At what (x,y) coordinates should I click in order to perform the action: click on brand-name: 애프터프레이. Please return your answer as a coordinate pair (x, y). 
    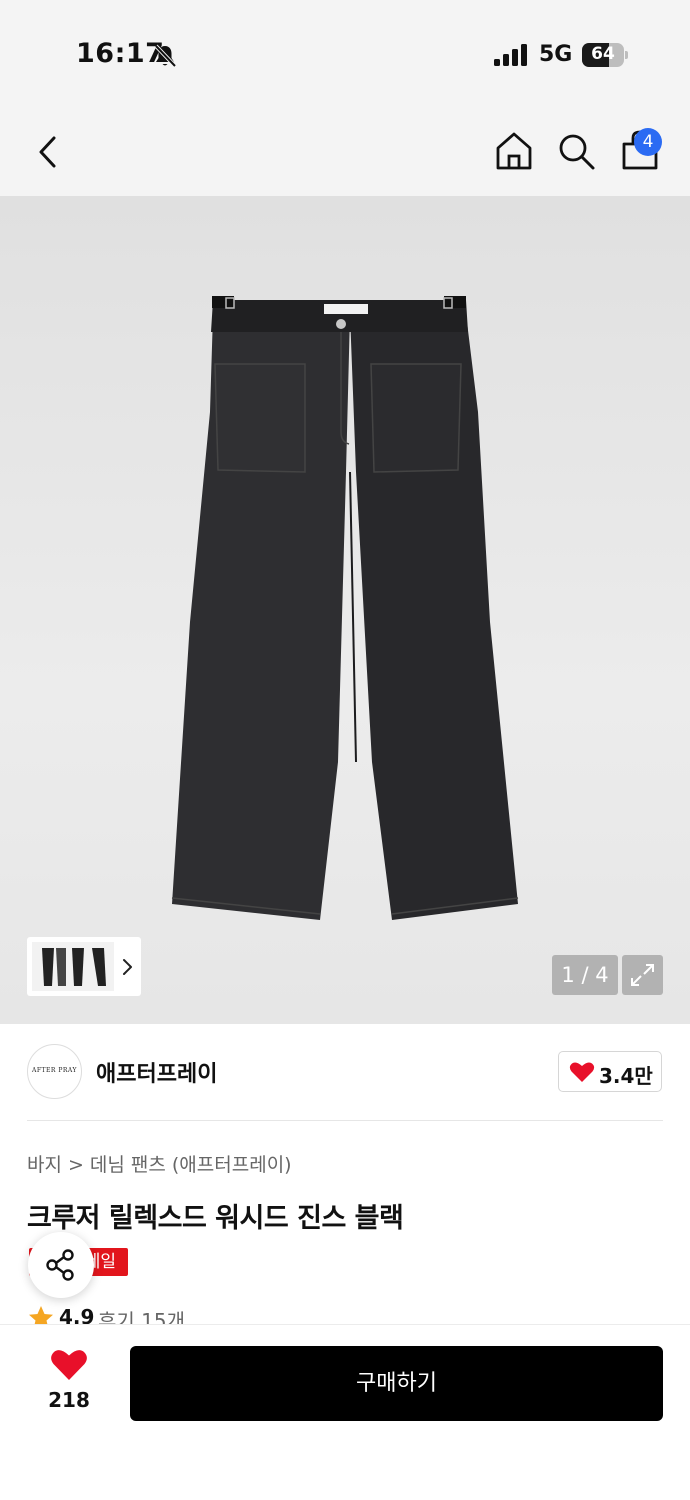
    Looking at the image, I should click on (156, 1072).